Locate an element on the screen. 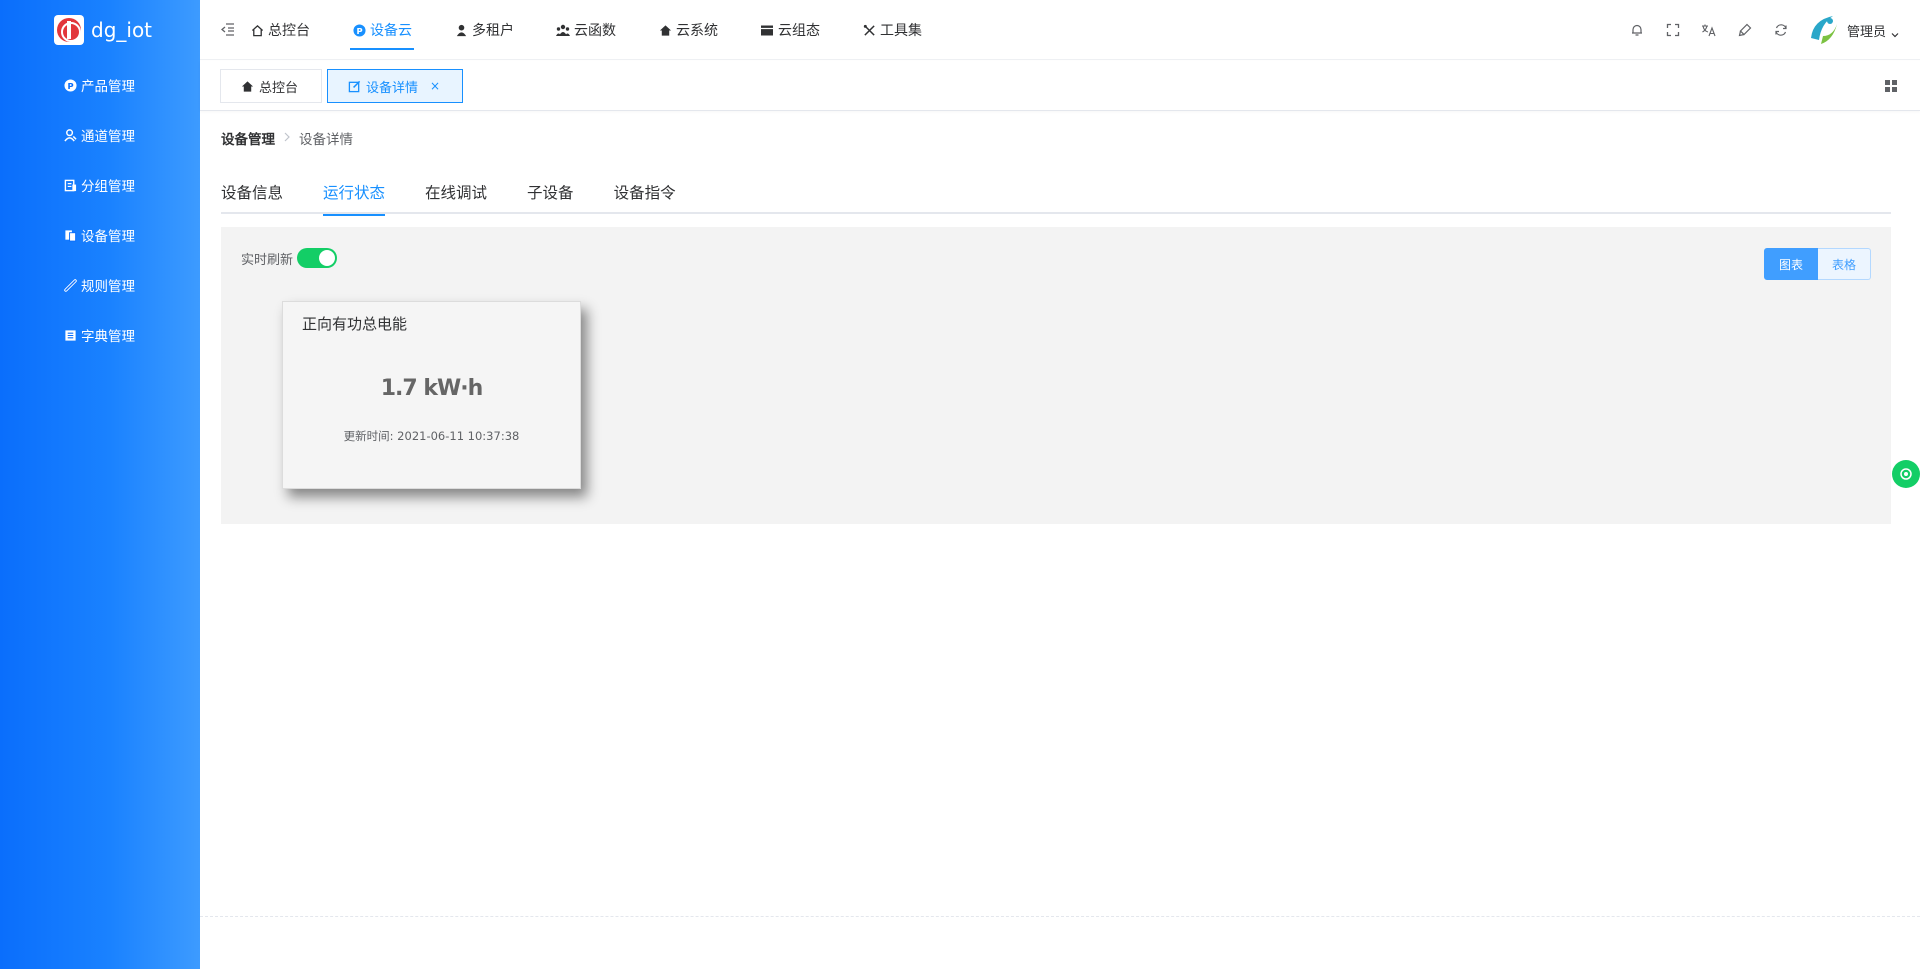 The width and height of the screenshot is (1920, 969). group-icon is located at coordinates (70, 185).